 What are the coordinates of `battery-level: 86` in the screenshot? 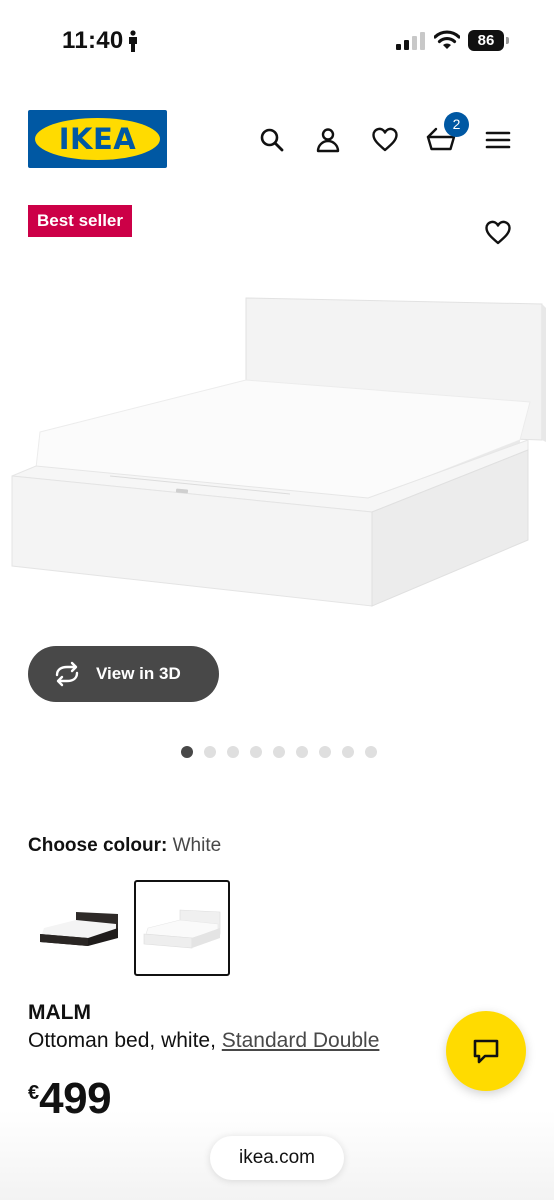 It's located at (486, 40).